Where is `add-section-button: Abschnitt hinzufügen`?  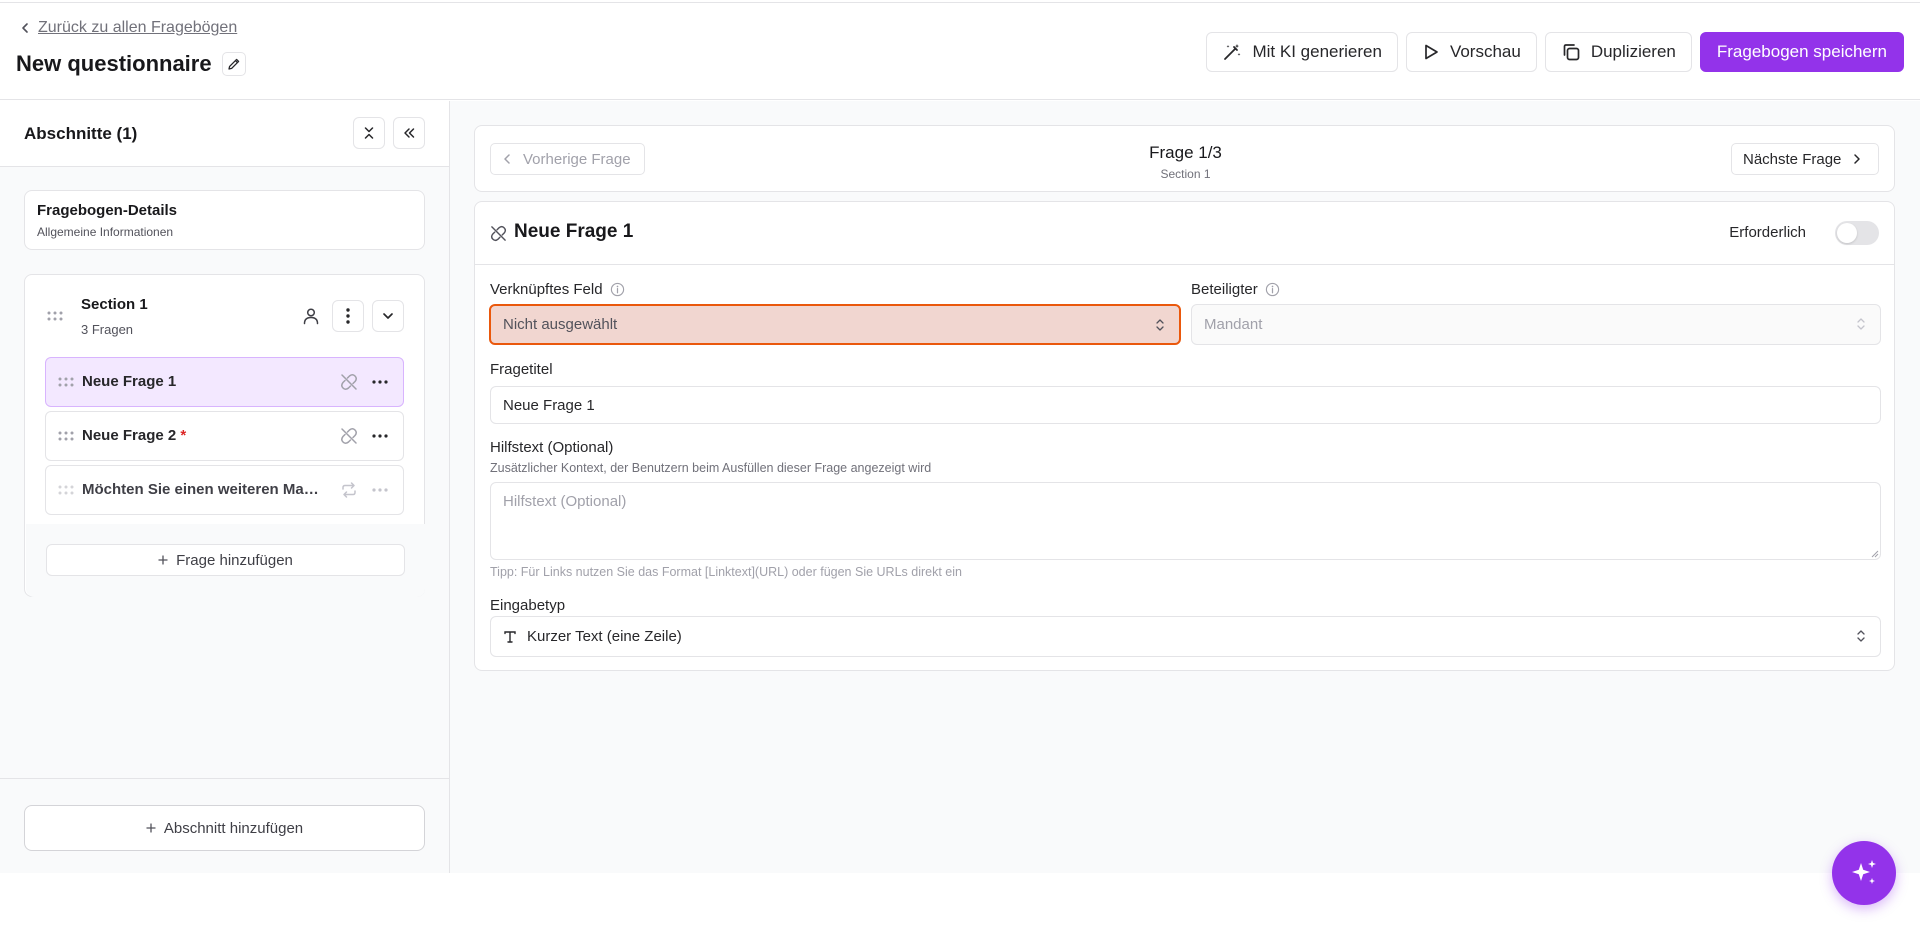
add-section-button: Abschnitt hinzufügen is located at coordinates (224, 828).